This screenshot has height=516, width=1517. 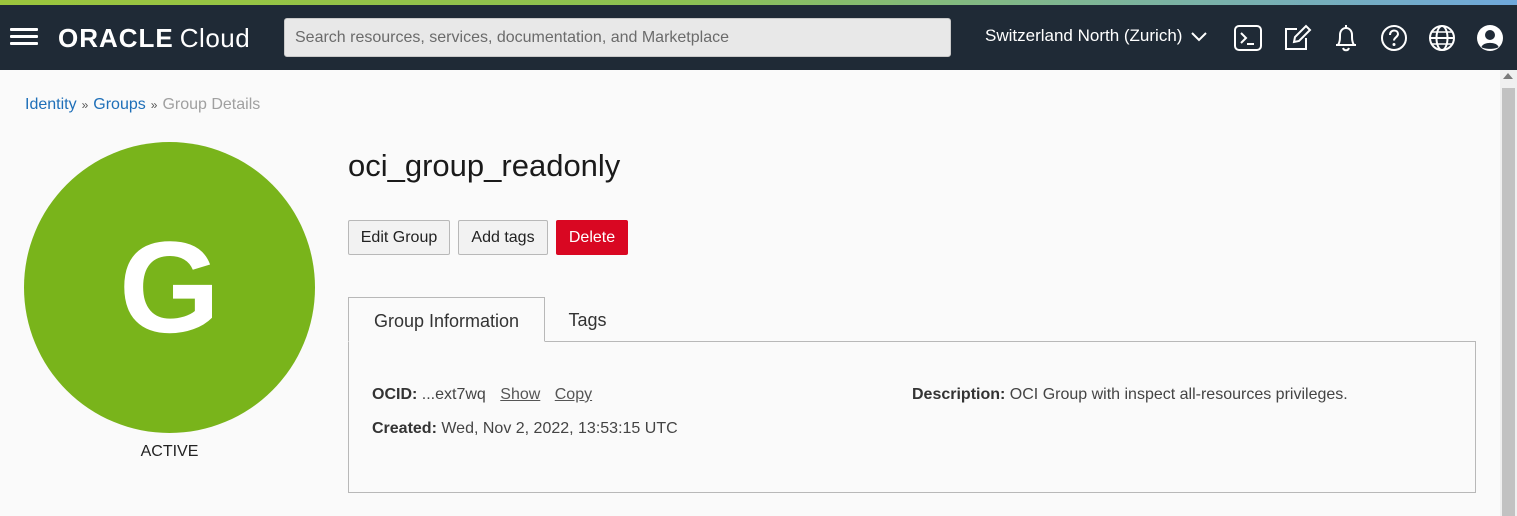 What do you see at coordinates (1508, 302) in the screenshot?
I see `scrollbar-thumb` at bounding box center [1508, 302].